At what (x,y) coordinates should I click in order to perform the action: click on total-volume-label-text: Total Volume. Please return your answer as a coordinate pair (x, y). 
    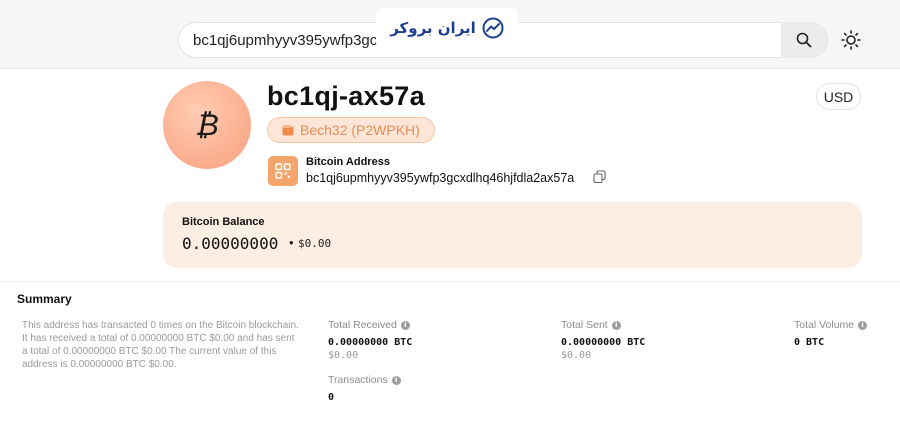
    Looking at the image, I should click on (824, 325).